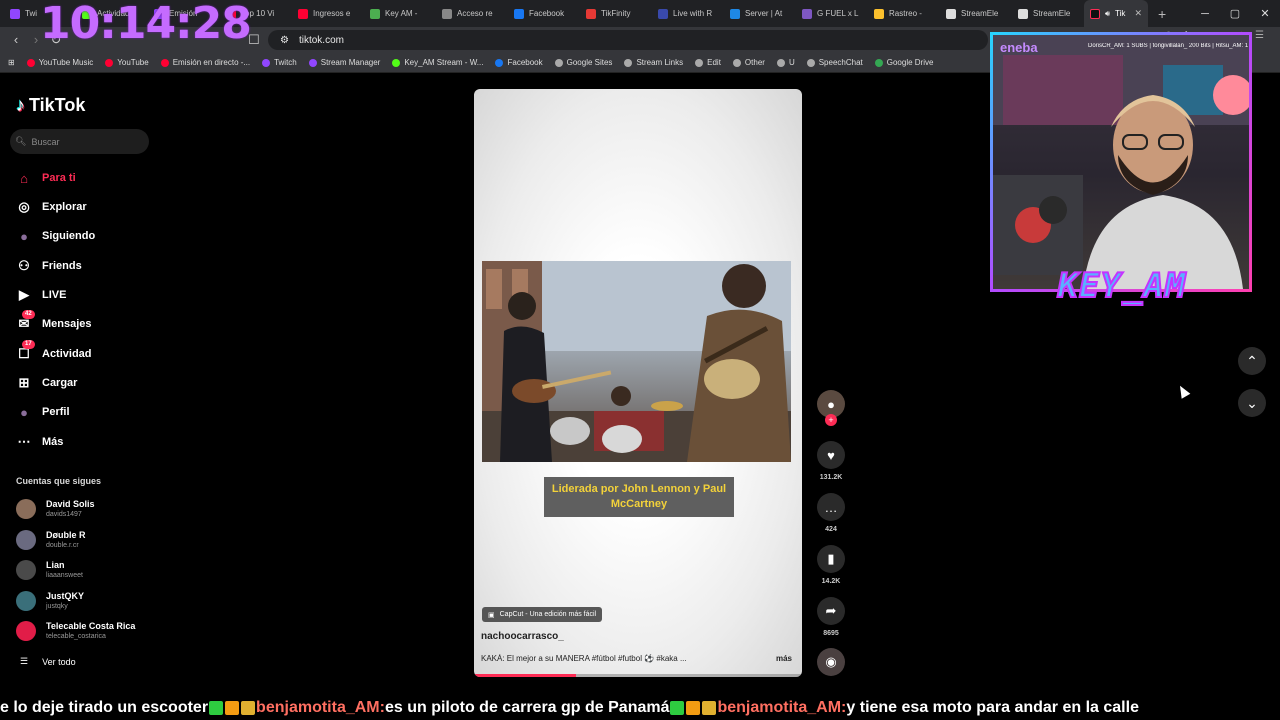  Describe the element at coordinates (26, 540) in the screenshot. I see `account-avatar` at that location.